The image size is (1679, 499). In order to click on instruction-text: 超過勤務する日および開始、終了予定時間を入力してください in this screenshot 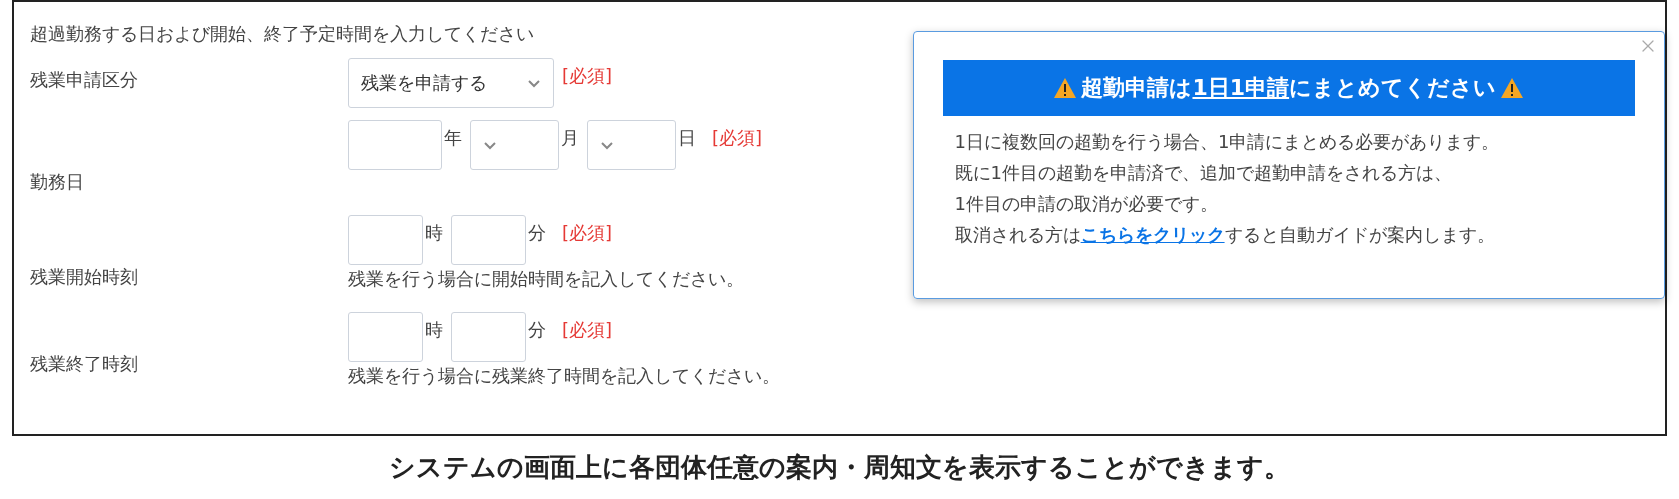, I will do `click(282, 34)`.